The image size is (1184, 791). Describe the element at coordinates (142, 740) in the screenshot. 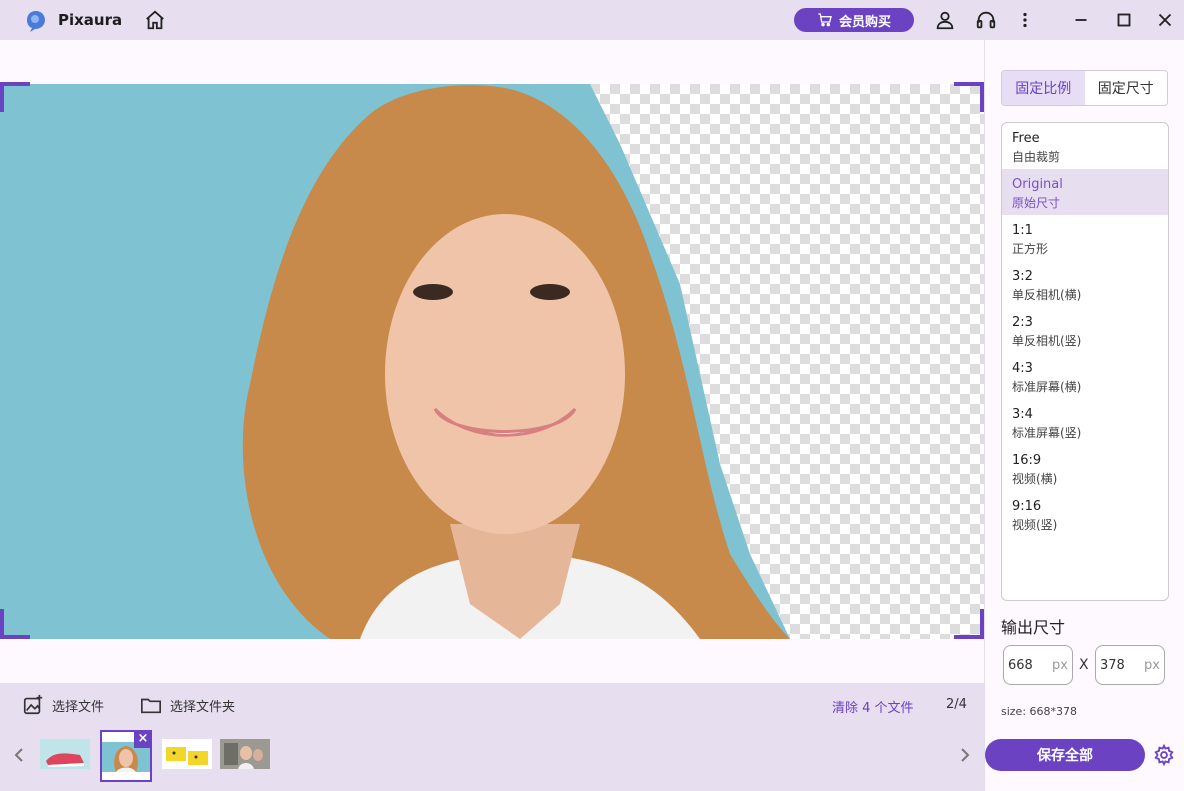

I see `remove-thumbnail-button: ×` at that location.